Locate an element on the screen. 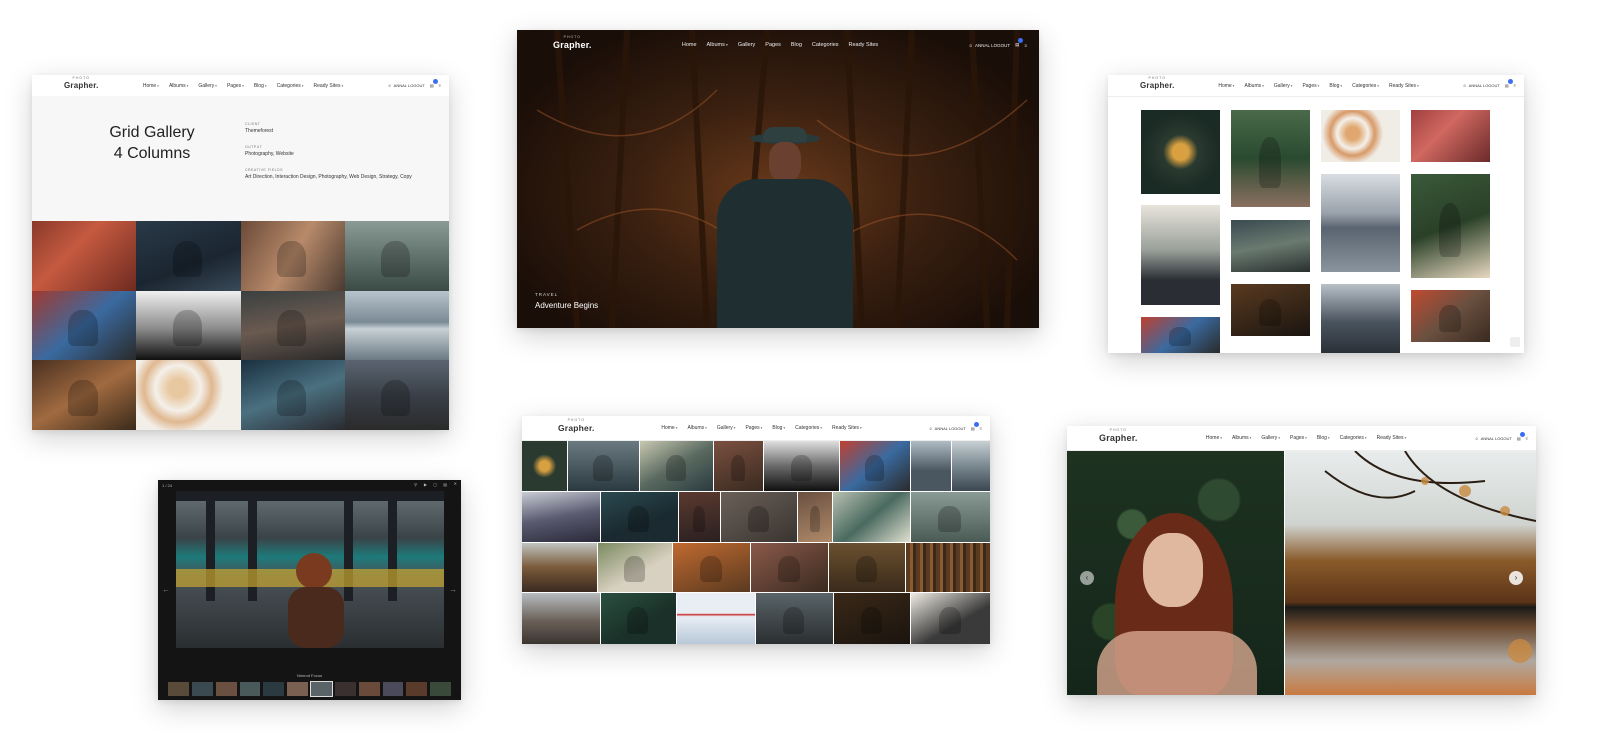  thumbnail-active is located at coordinates (321, 689).